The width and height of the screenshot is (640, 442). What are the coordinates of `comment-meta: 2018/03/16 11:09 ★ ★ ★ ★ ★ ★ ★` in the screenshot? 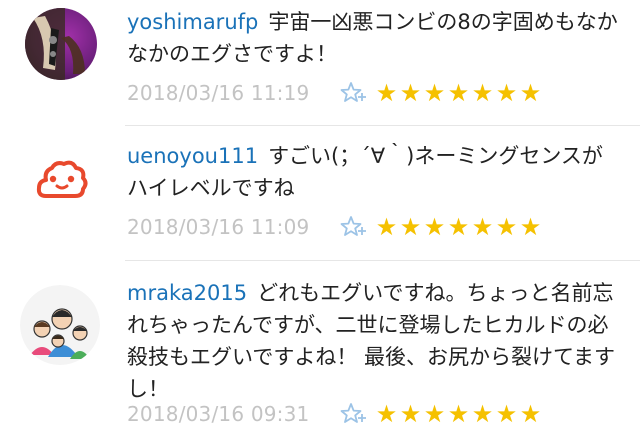 It's located at (334, 227).